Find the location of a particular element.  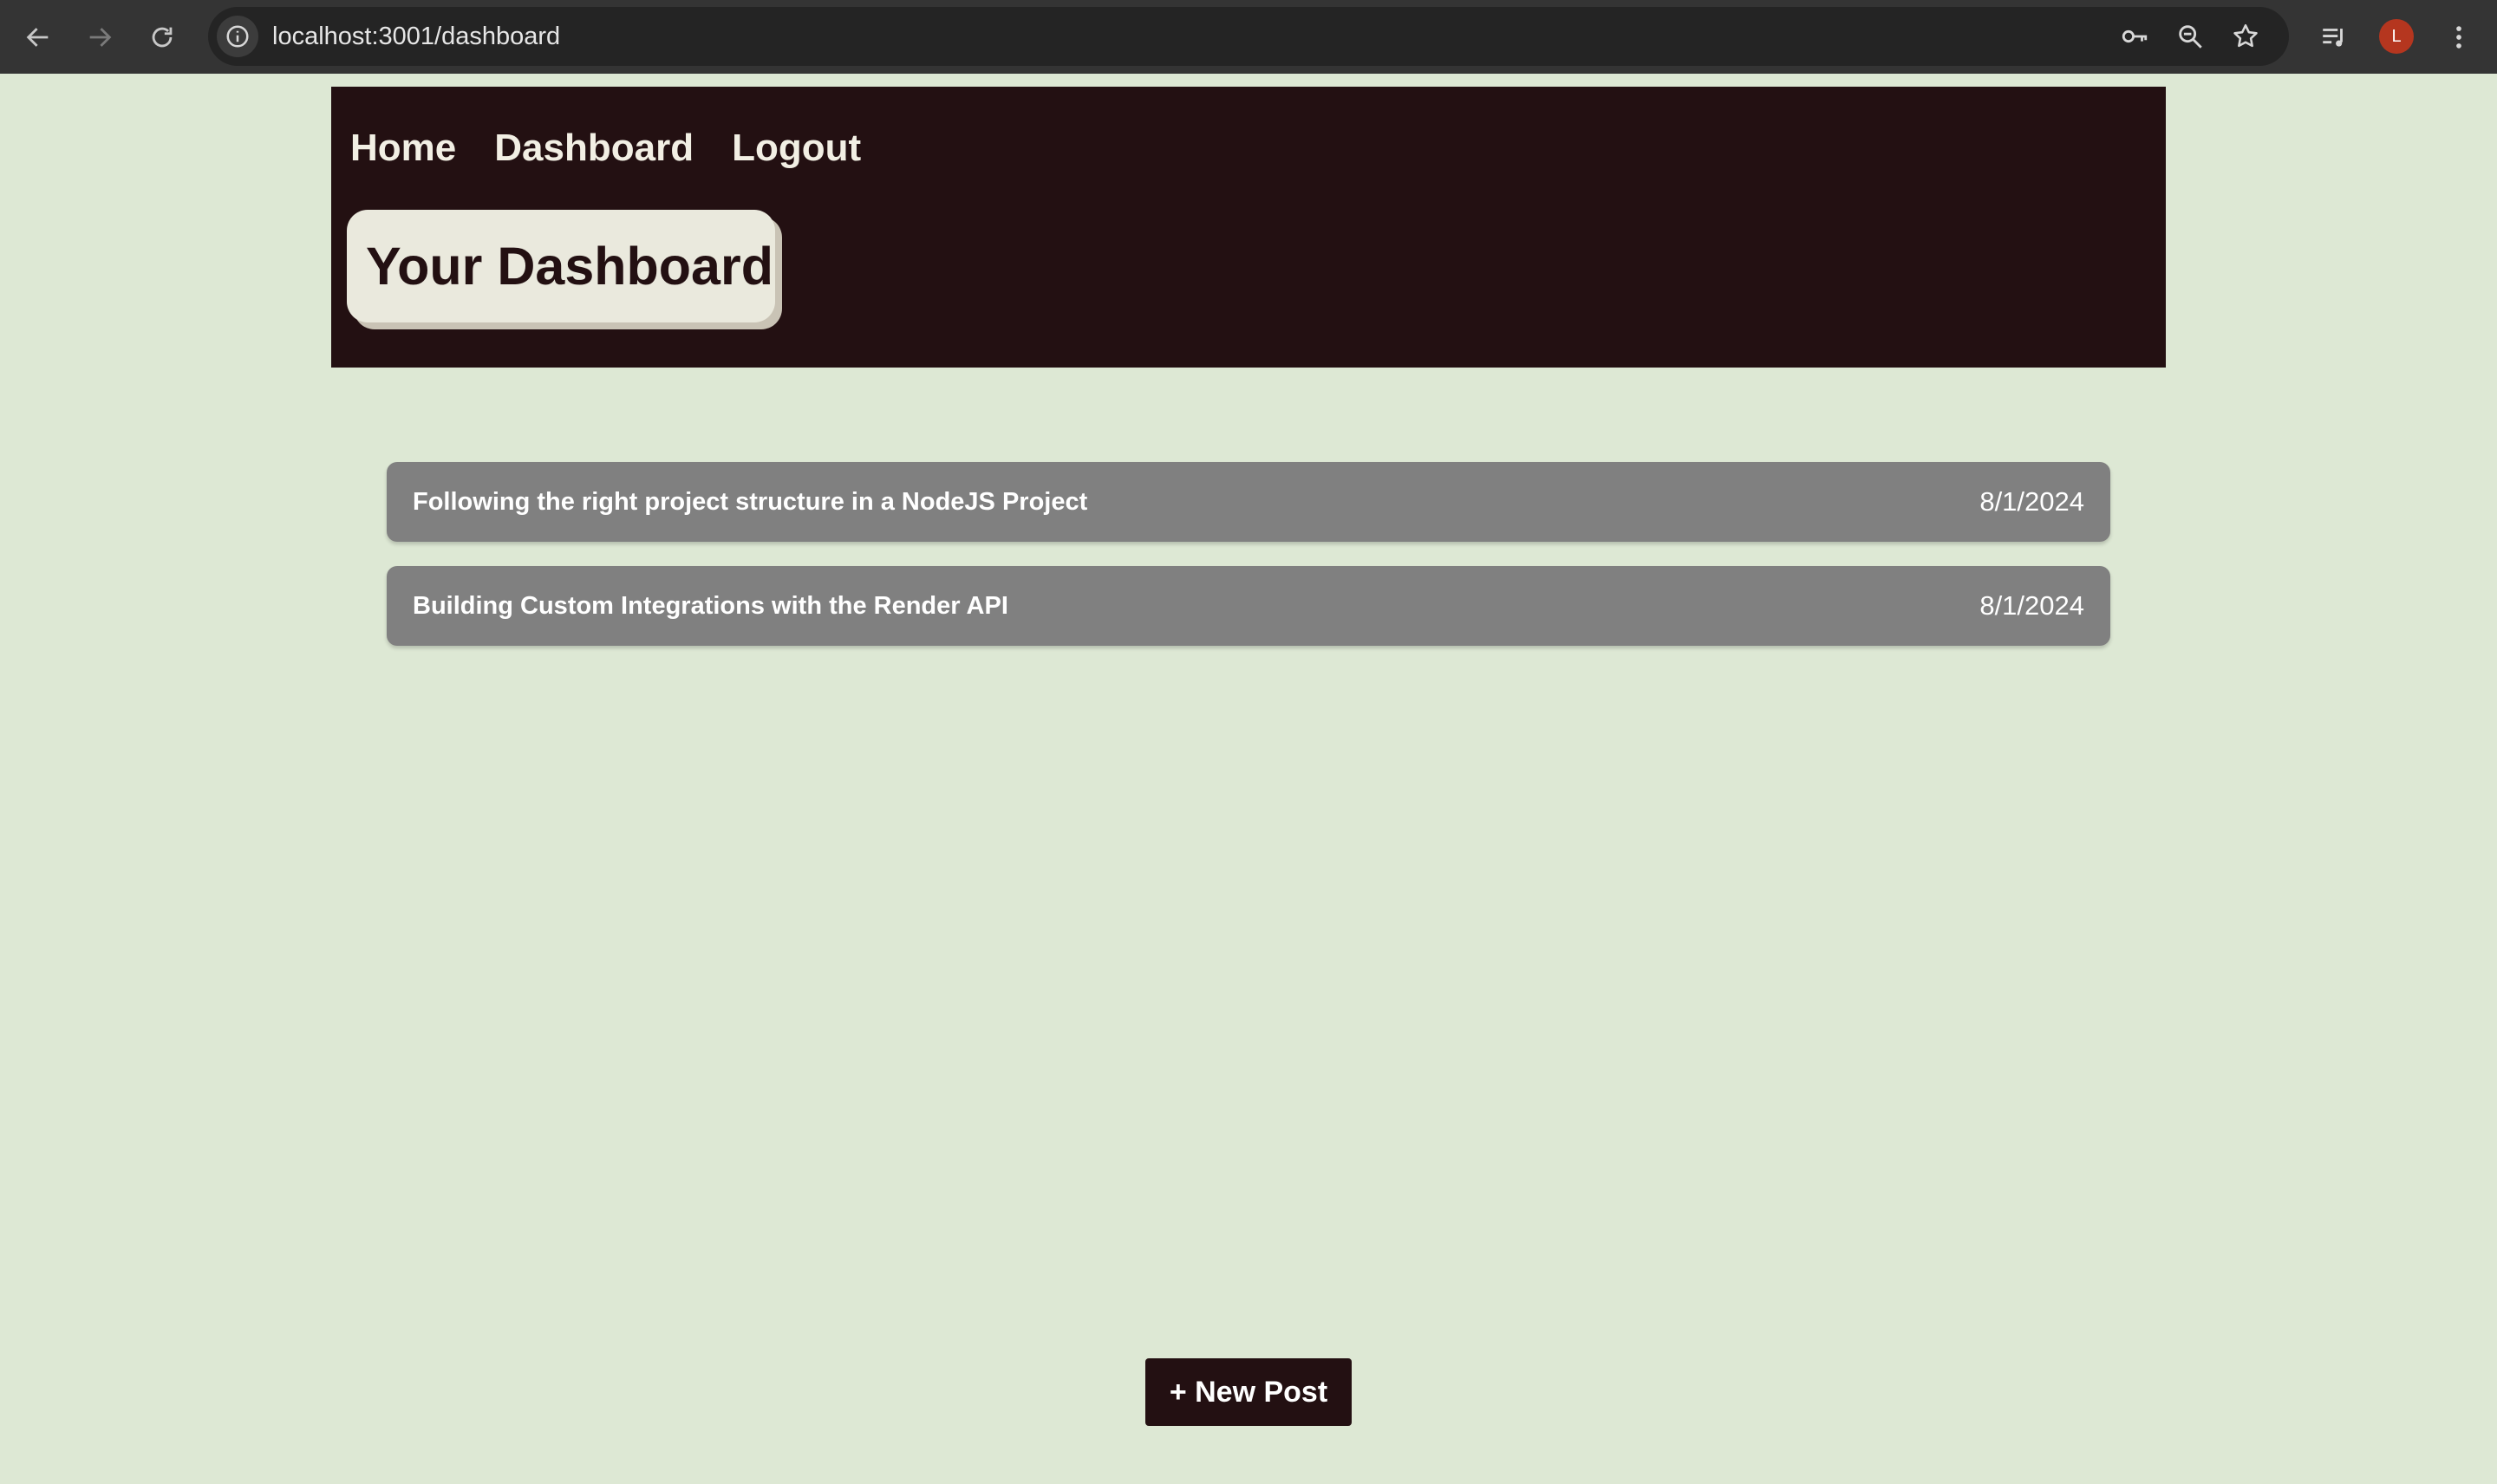

password-key-icon is located at coordinates (2135, 36).